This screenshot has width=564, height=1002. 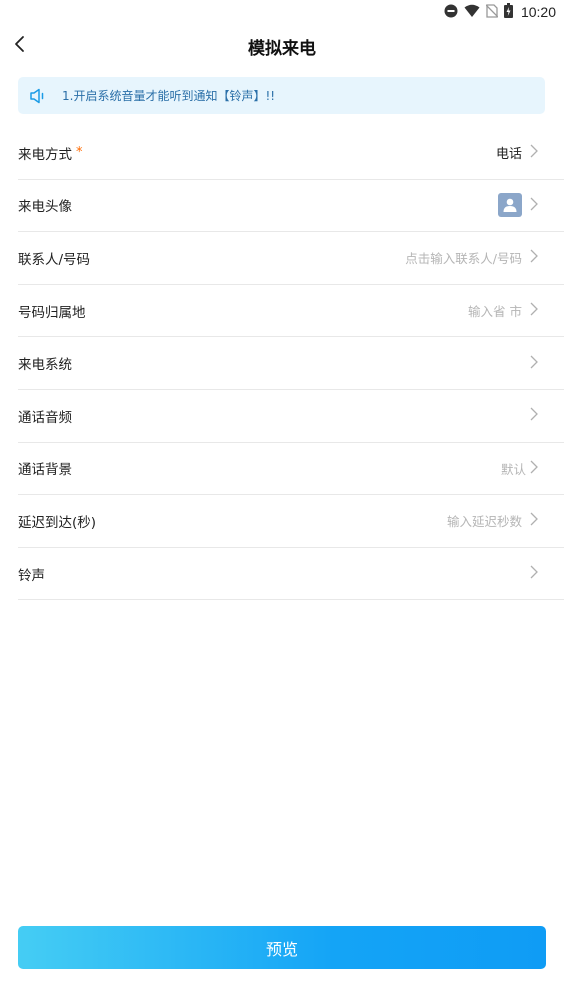 What do you see at coordinates (79, 153) in the screenshot?
I see `required-mark: *` at bounding box center [79, 153].